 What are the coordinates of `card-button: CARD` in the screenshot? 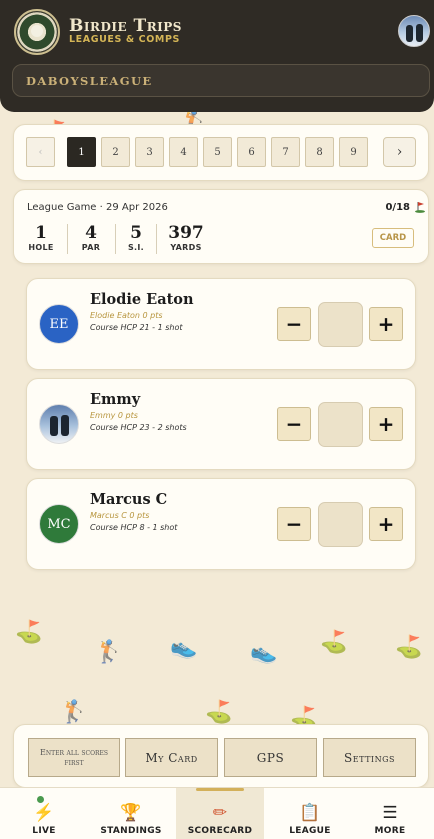 It's located at (393, 238).